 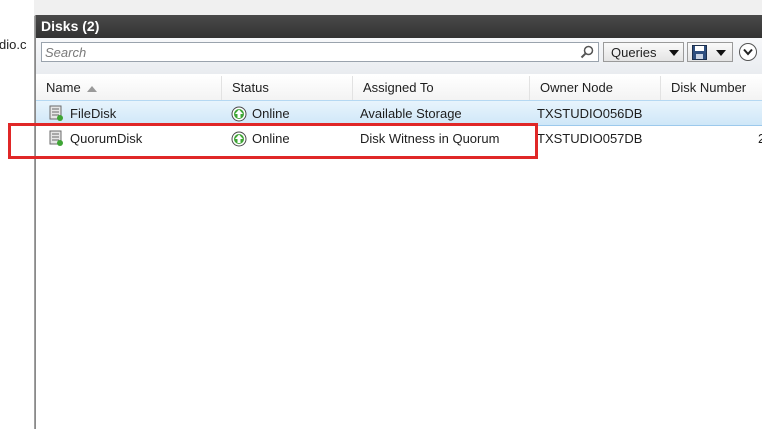 I want to click on cell-owner-node: TXSTUDIO057DB, so click(x=590, y=138).